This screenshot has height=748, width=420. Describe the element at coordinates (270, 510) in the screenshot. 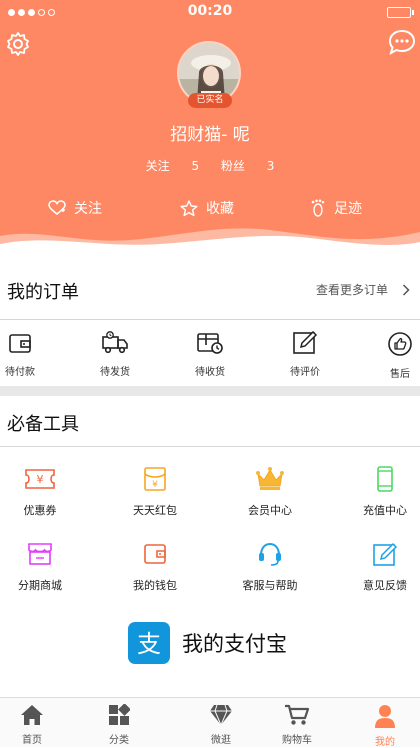

I see `tool-label: 会员中心` at that location.